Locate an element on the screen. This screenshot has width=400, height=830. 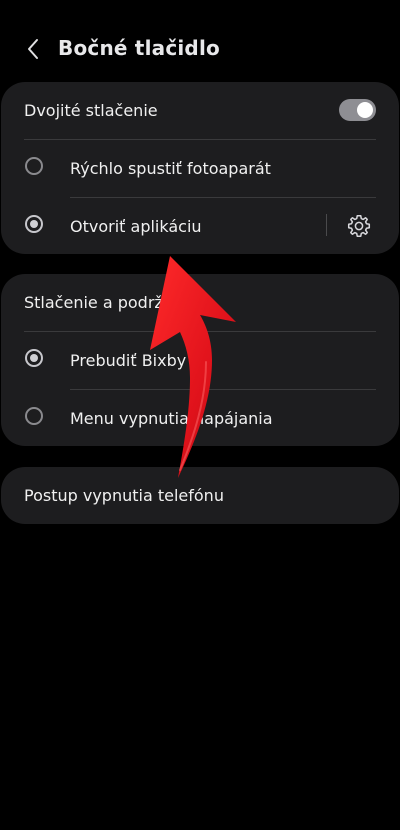
press-hold-header: Stlačenie a podrž is located at coordinates (200, 302).